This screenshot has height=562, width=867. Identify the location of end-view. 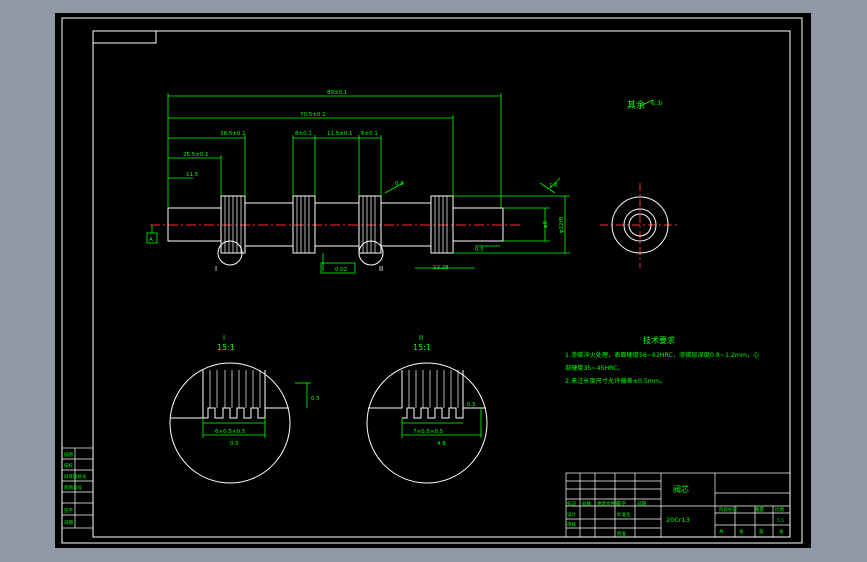
(640, 225).